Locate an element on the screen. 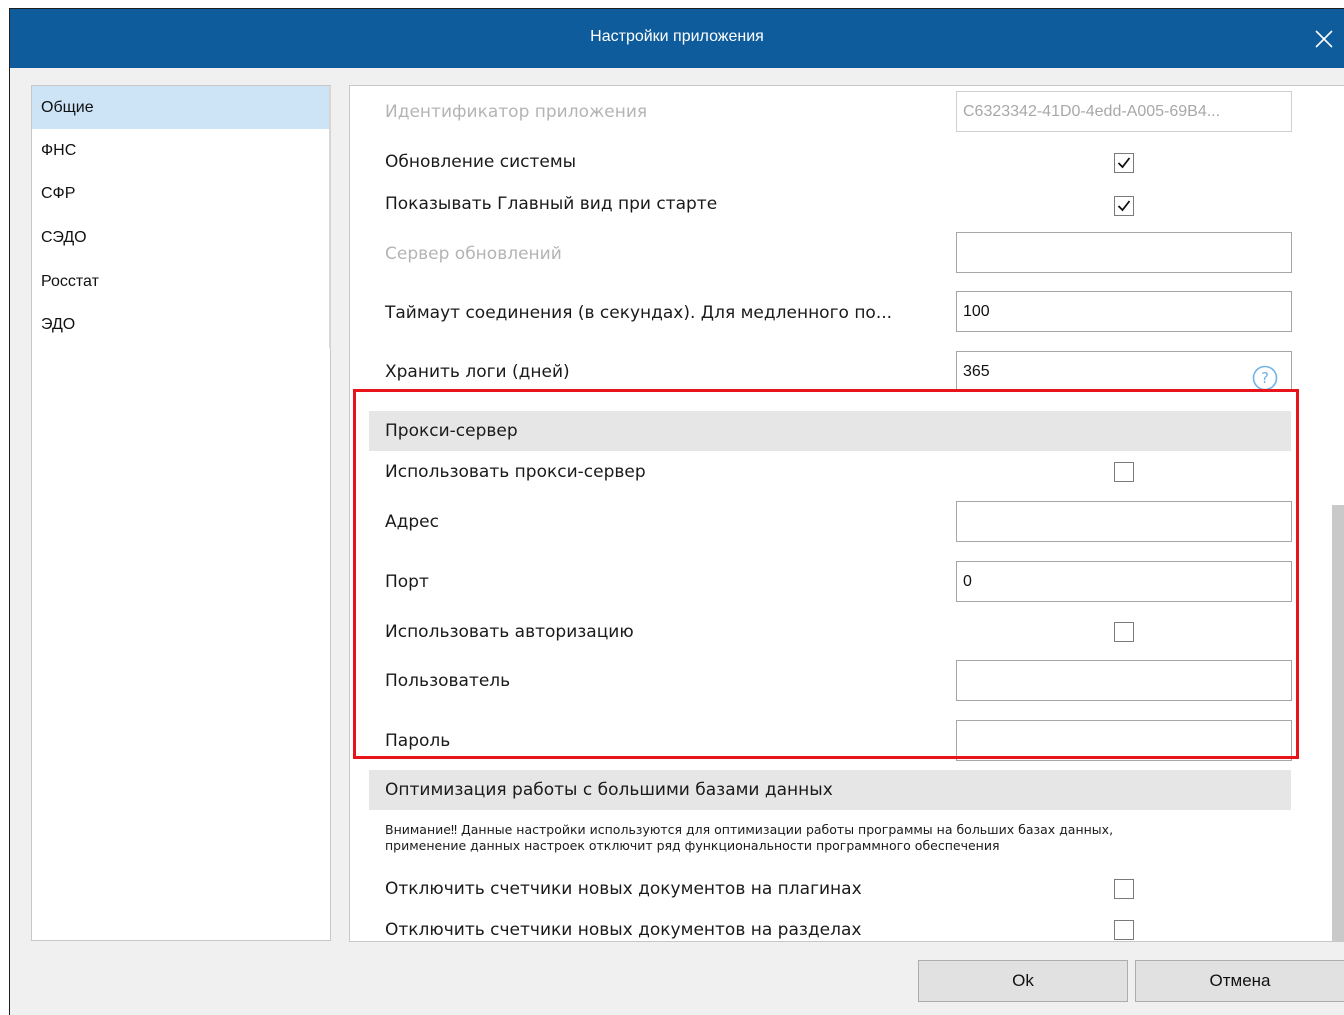  close-button is located at coordinates (1324, 39).